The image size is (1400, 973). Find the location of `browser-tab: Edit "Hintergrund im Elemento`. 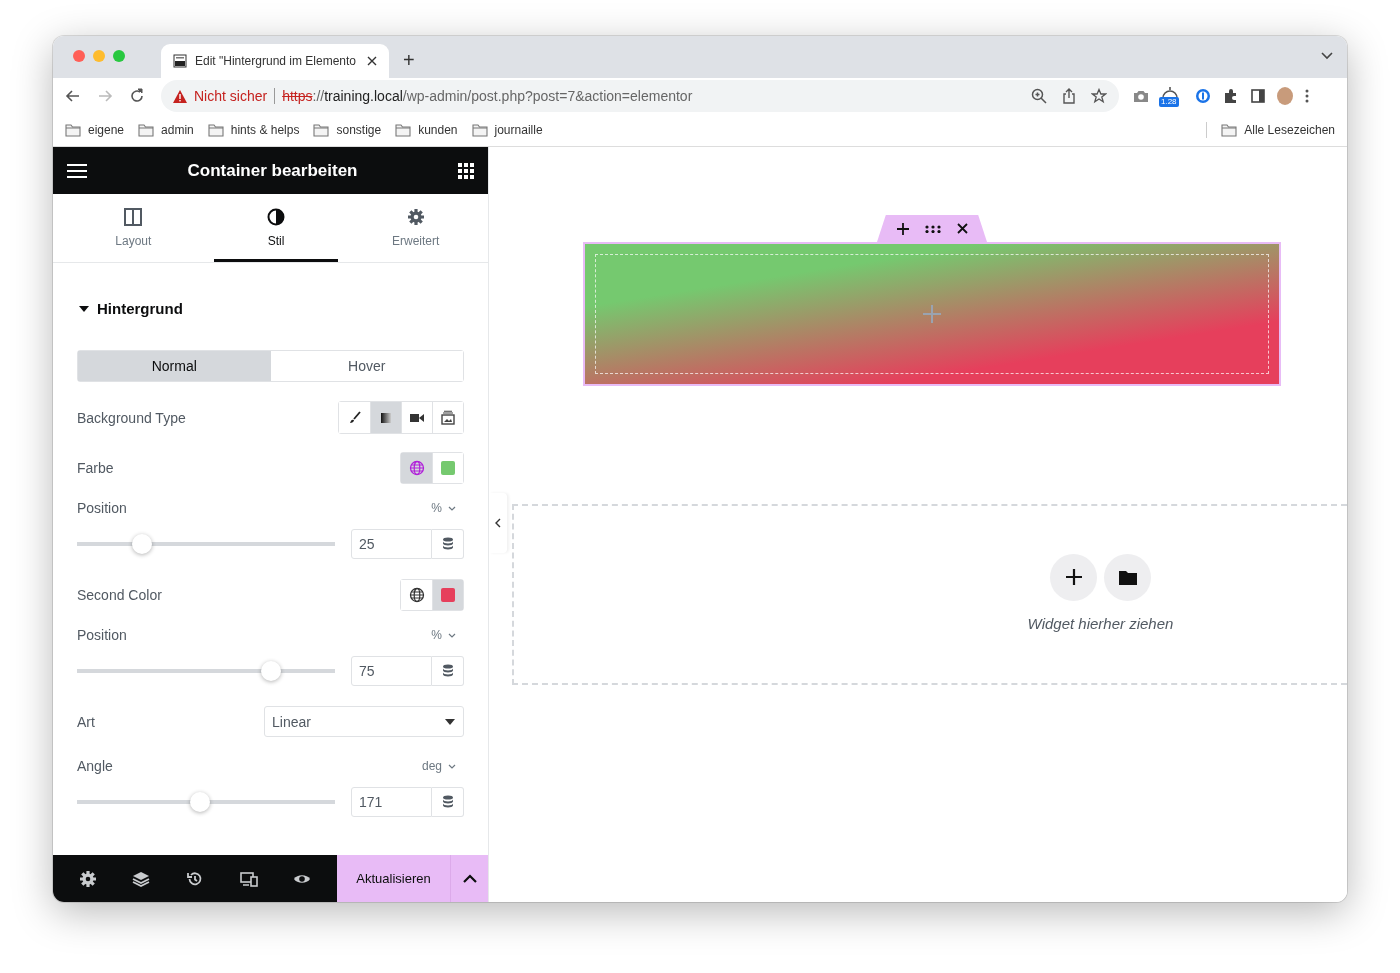

browser-tab: Edit "Hintergrund im Elemento is located at coordinates (275, 61).